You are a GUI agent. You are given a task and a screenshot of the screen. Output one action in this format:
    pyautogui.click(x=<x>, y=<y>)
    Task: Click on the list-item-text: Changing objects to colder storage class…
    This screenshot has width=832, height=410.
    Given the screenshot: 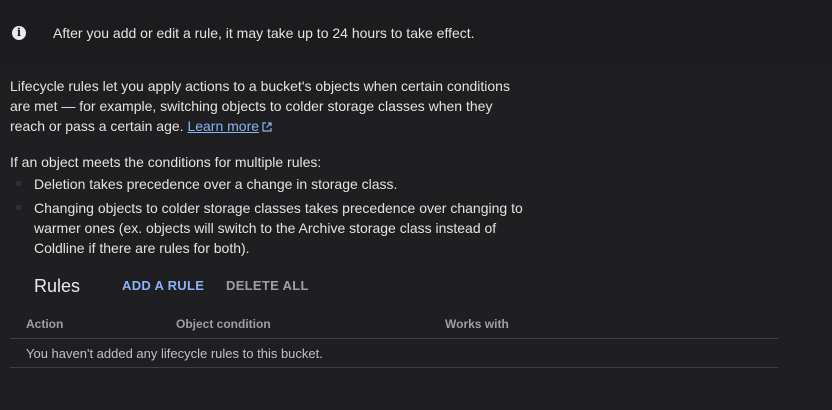 What is the action you would take?
    pyautogui.click(x=278, y=228)
    